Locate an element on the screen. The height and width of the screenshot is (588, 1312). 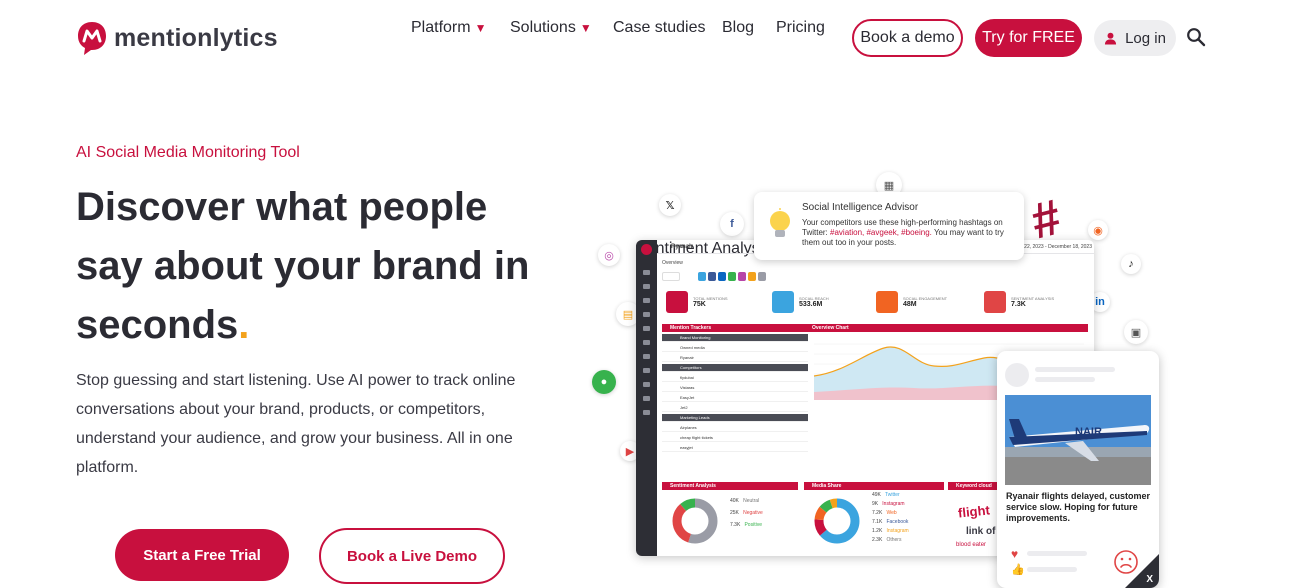
nav-pricing: Pricing is located at coordinates (800, 28).